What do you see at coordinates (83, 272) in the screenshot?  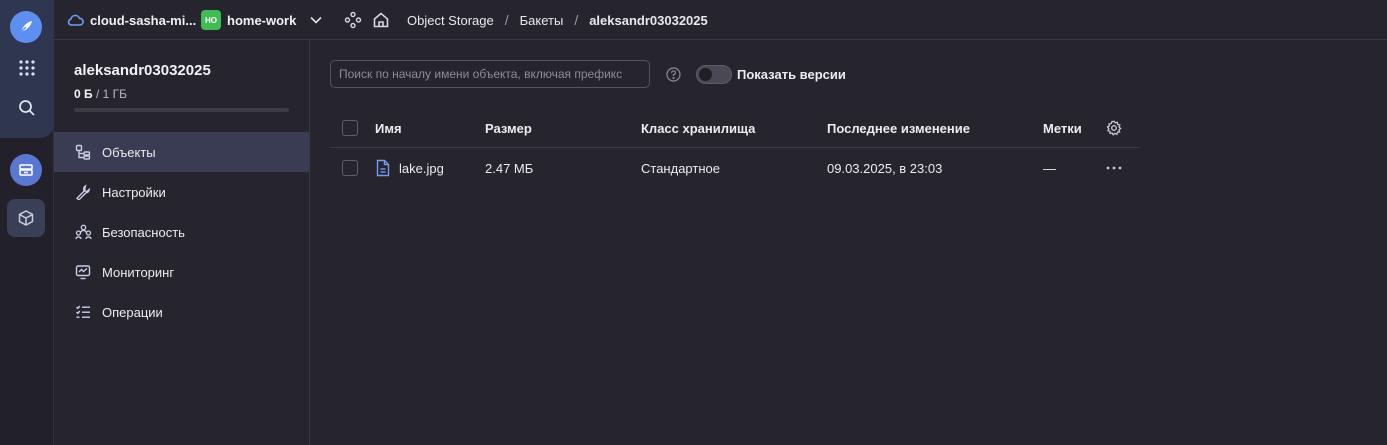 I see `monitor-icon` at bounding box center [83, 272].